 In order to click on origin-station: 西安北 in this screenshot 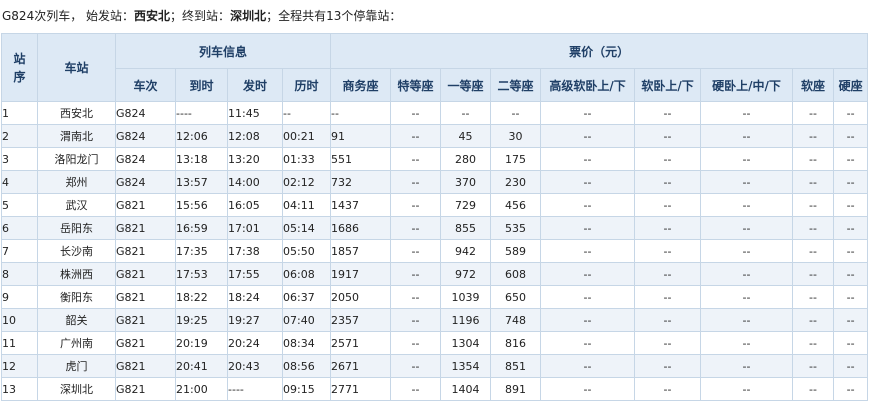, I will do `click(152, 16)`.